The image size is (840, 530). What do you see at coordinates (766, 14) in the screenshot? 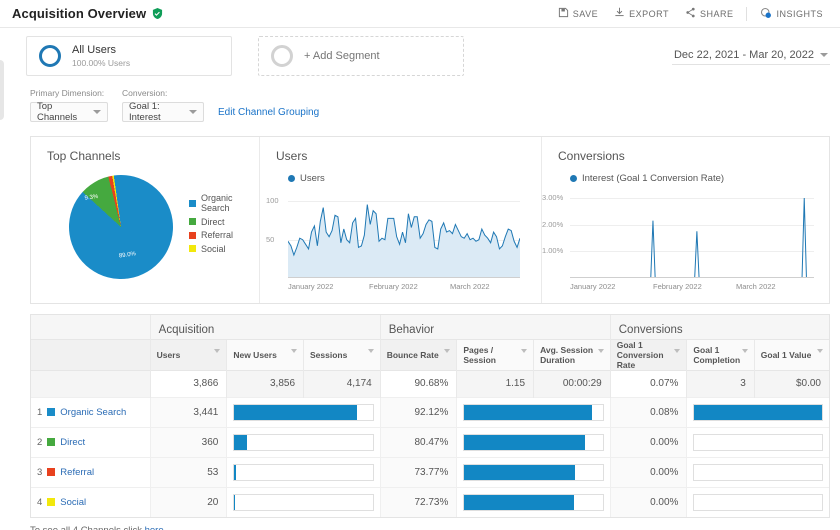
I see `insights-icon` at bounding box center [766, 14].